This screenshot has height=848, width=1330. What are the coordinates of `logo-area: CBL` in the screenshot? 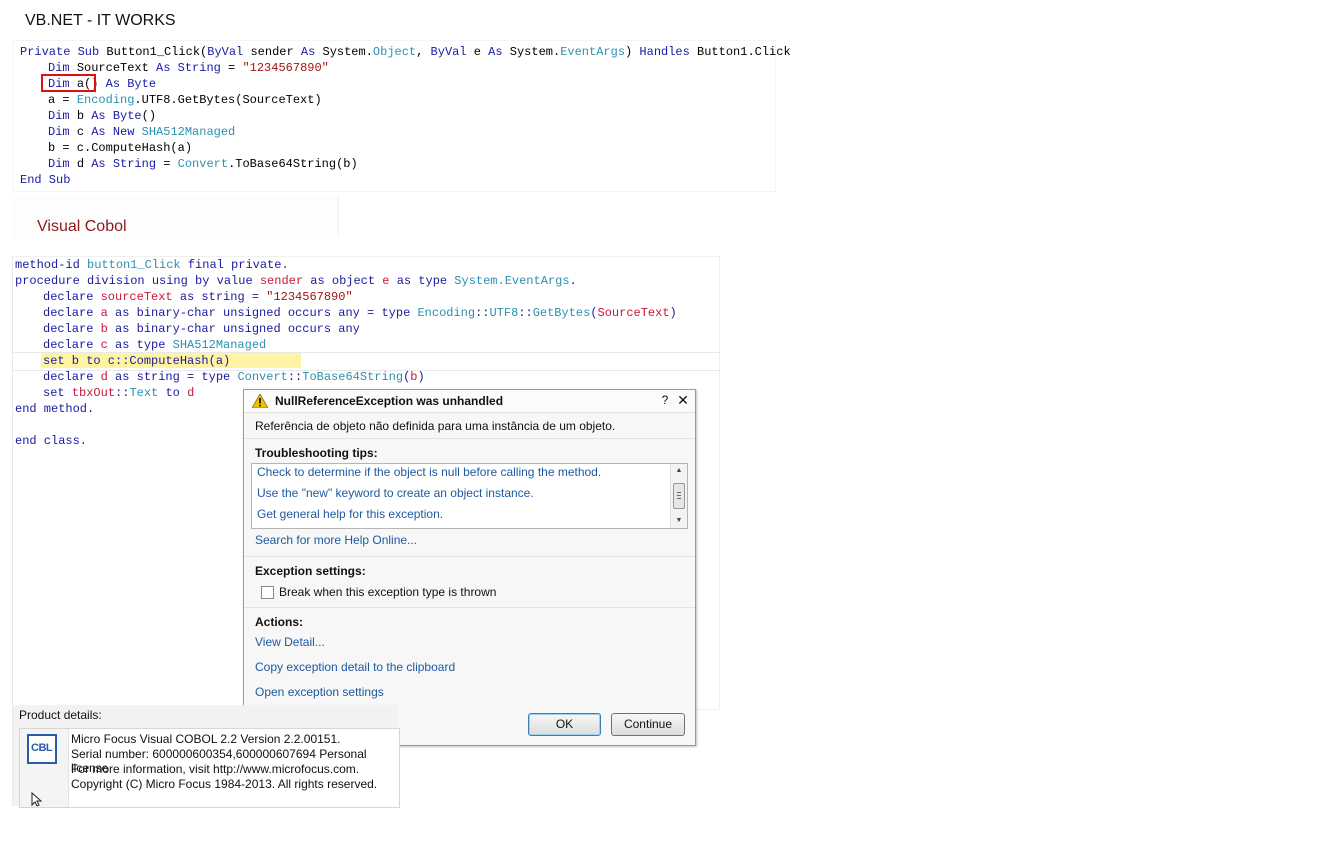 It's located at (44, 768).